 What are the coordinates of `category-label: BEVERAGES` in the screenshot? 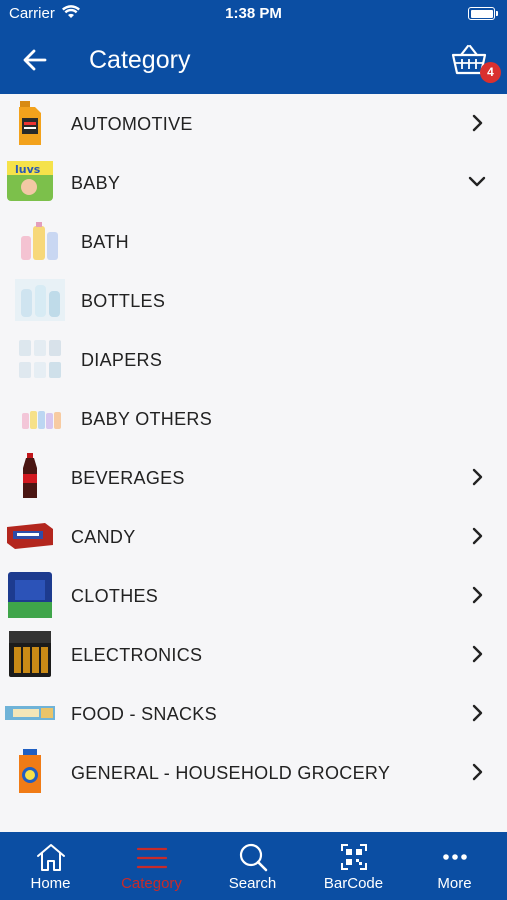 It's located at (128, 478).